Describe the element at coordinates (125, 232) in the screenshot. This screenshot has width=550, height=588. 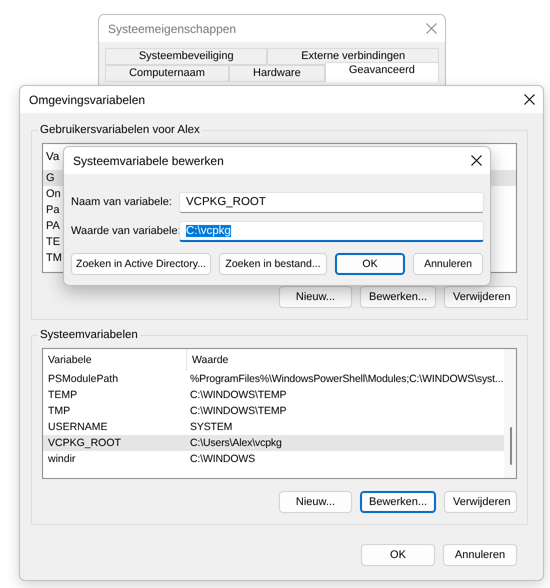
I see `field-label: Waarde van variabele:` at that location.